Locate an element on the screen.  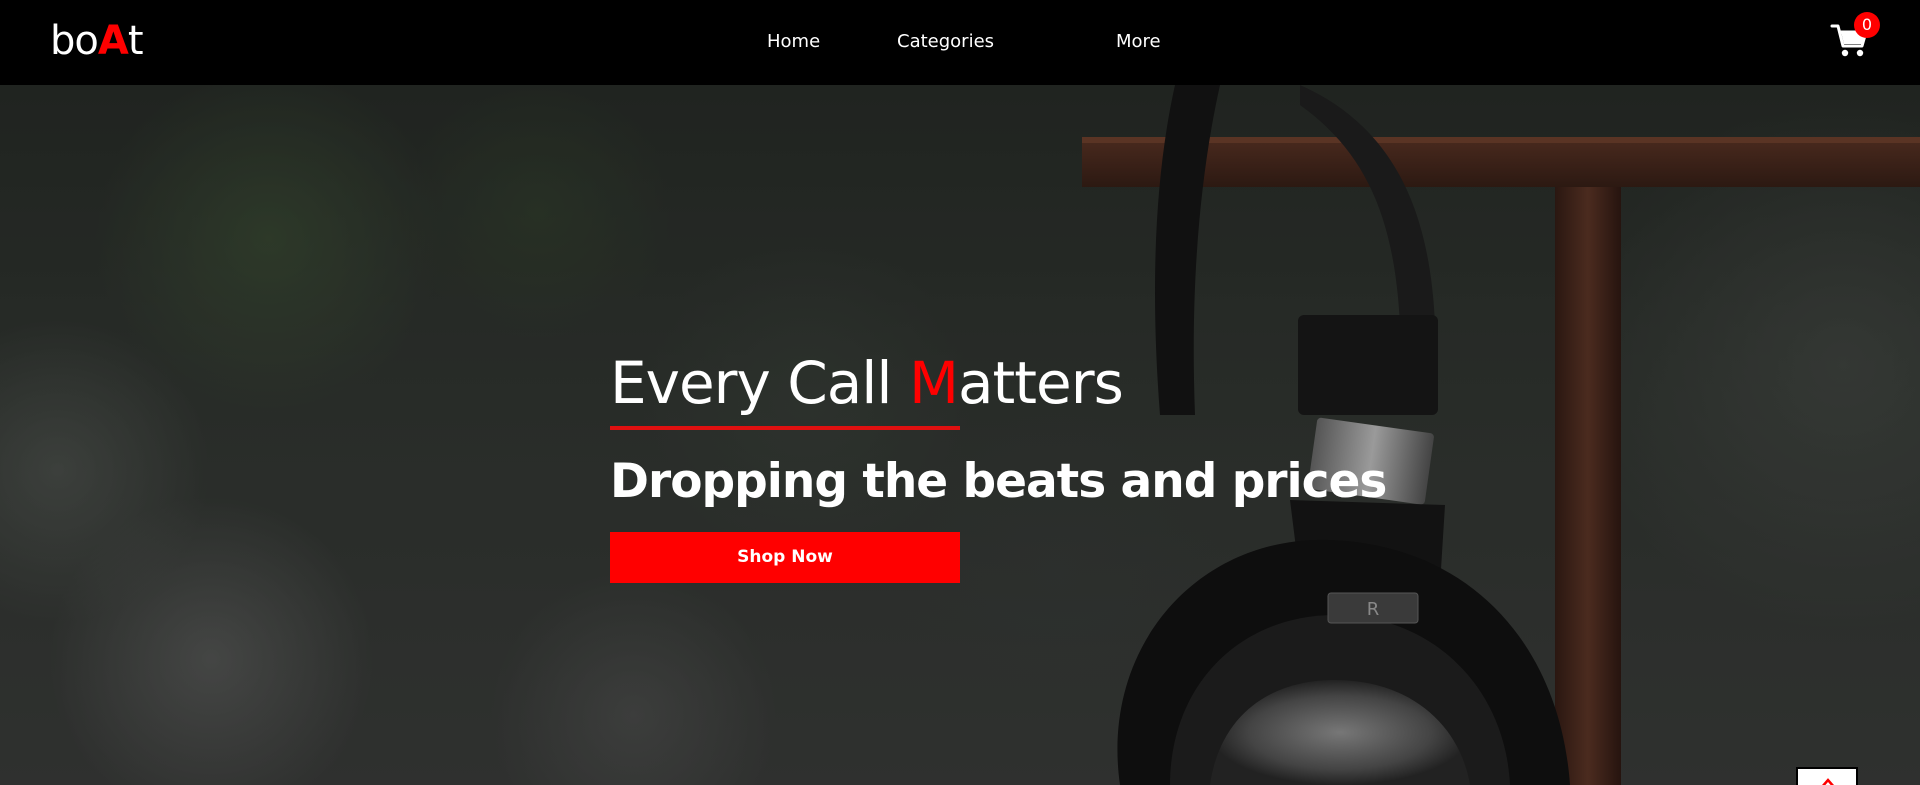
nav-more: More is located at coordinates (1138, 42).